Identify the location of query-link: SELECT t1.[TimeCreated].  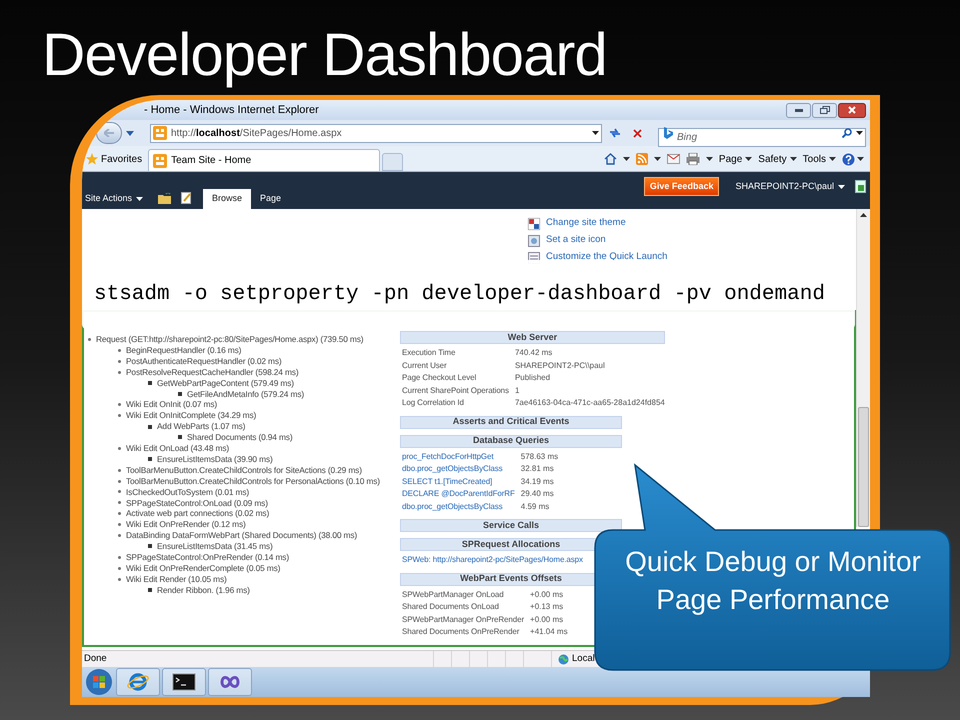
(458, 482).